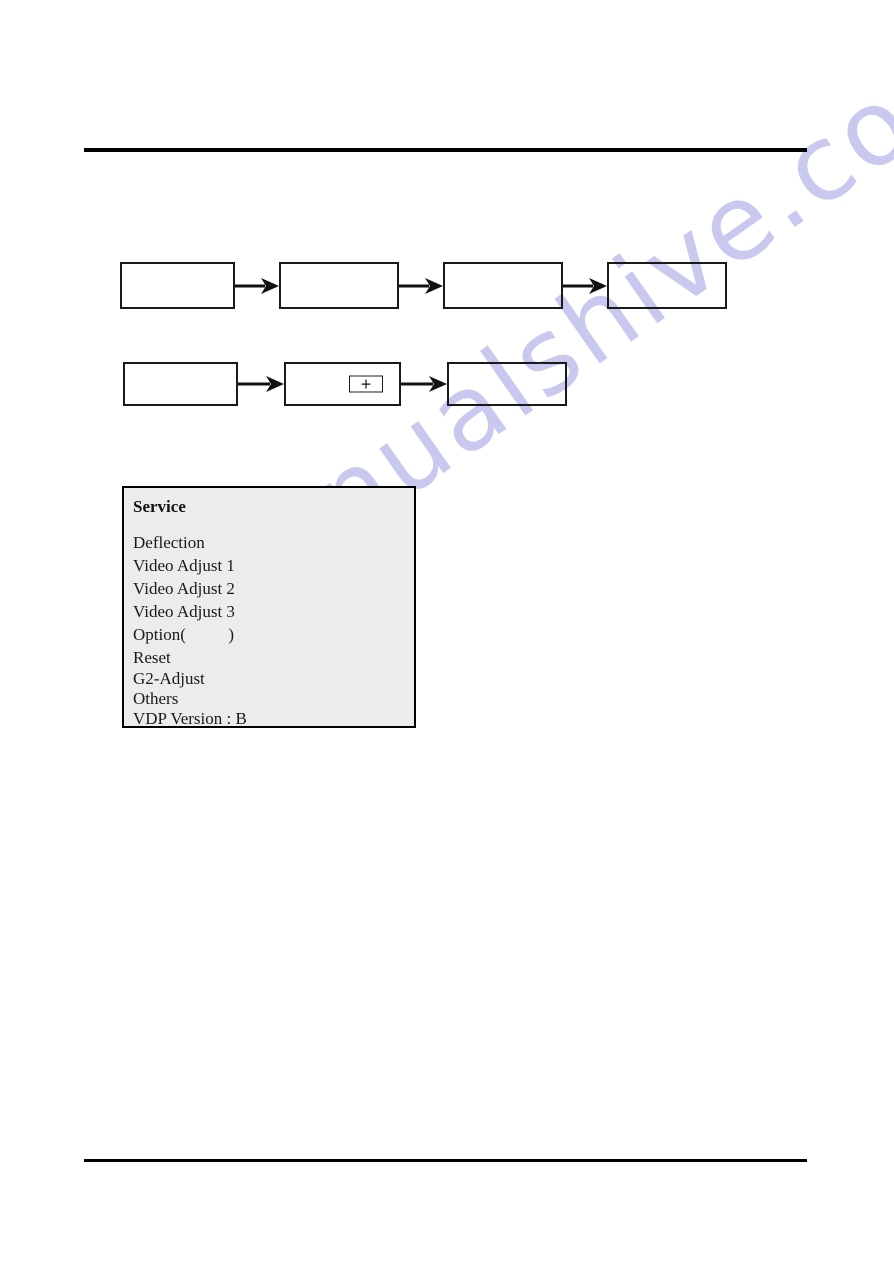 The image size is (894, 1263). I want to click on flow-diagram-row-2: +, so click(345, 384).